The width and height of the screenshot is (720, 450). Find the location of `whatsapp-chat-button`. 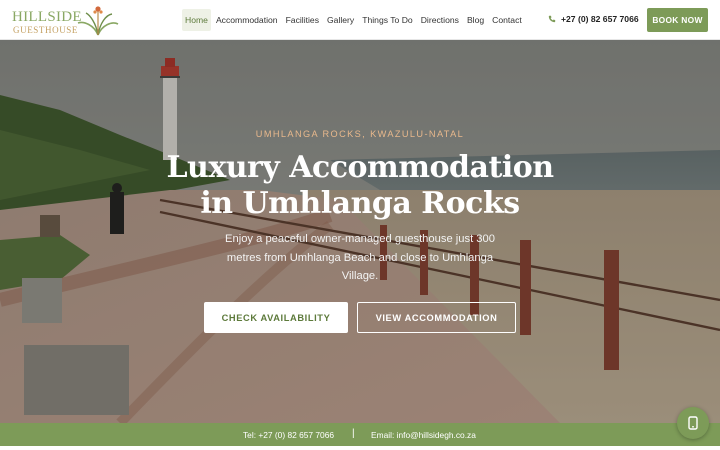

whatsapp-chat-button is located at coordinates (693, 423).